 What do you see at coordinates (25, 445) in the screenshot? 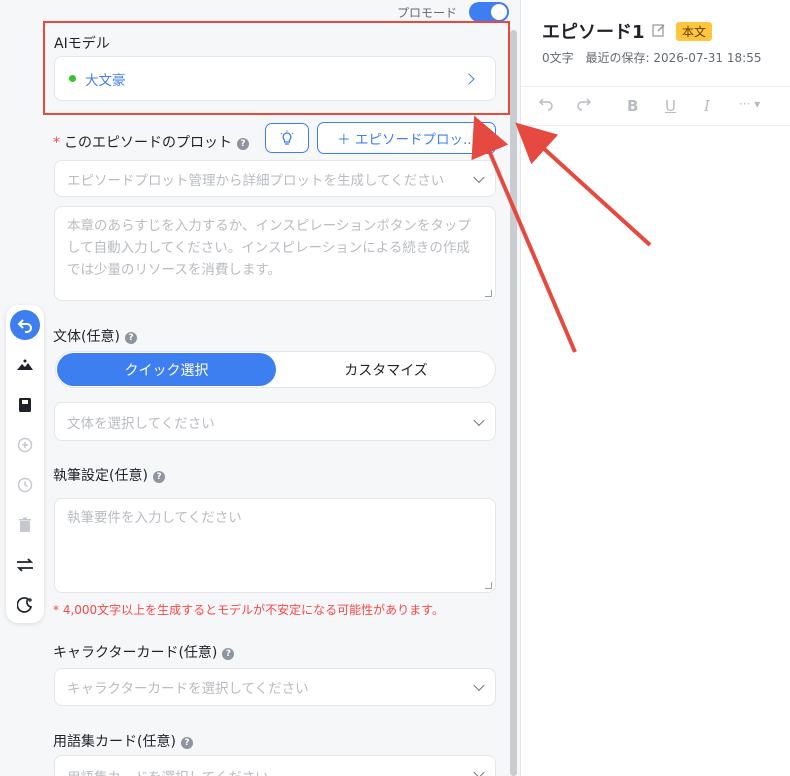
I see `add-circle-icon` at bounding box center [25, 445].